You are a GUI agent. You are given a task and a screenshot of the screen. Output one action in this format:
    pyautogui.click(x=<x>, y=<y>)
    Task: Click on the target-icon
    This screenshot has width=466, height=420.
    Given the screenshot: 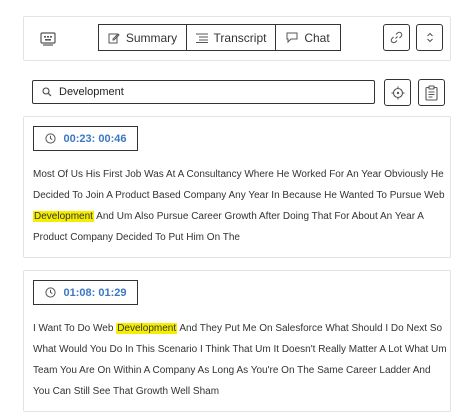 What is the action you would take?
    pyautogui.click(x=397, y=92)
    